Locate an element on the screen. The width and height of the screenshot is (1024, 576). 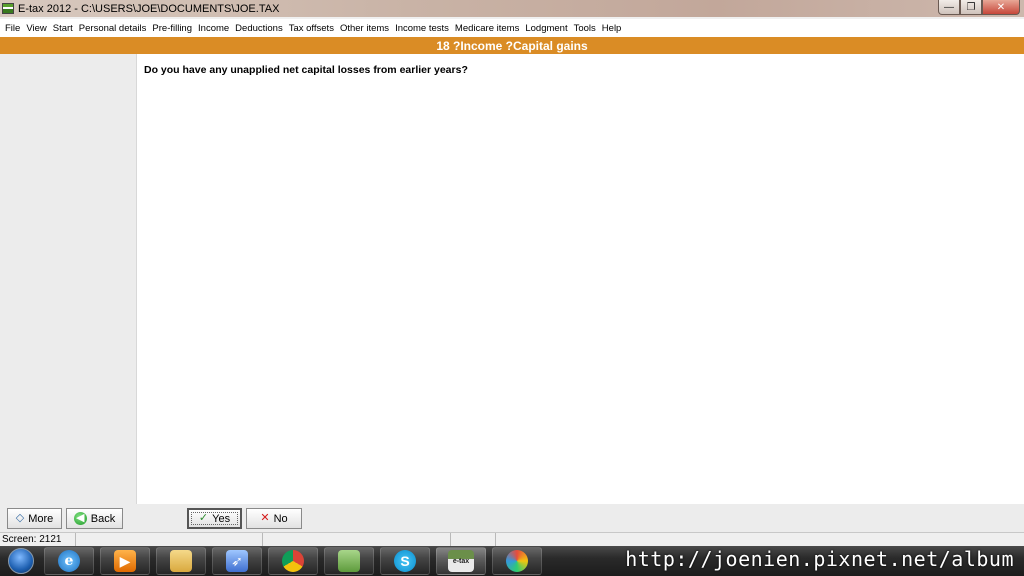
menu-deductions: Deductions is located at coordinates (259, 28).